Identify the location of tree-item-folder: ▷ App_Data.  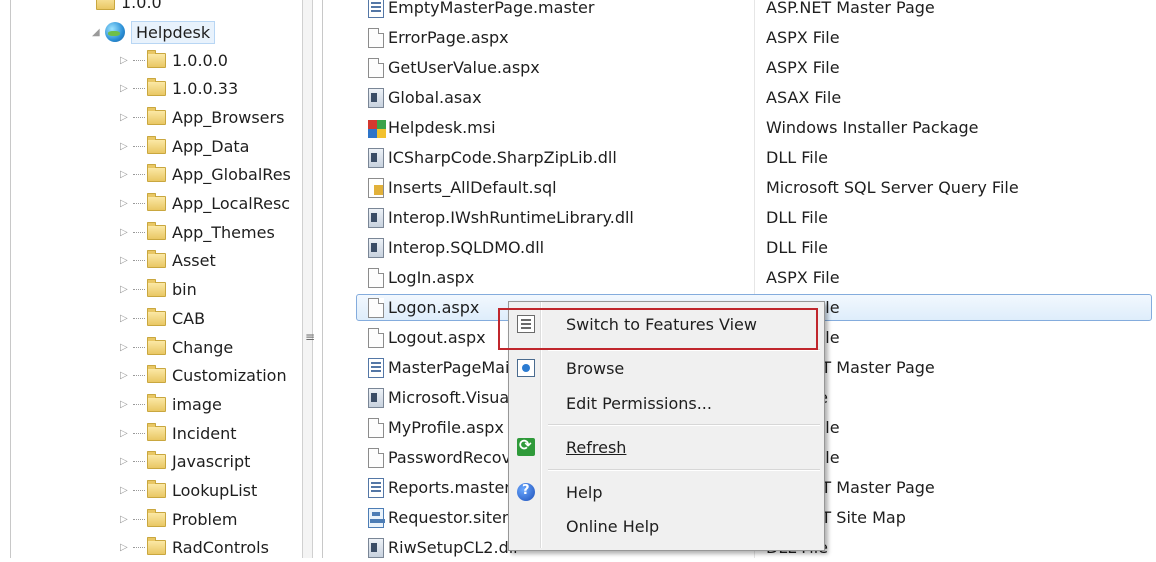
(184, 146).